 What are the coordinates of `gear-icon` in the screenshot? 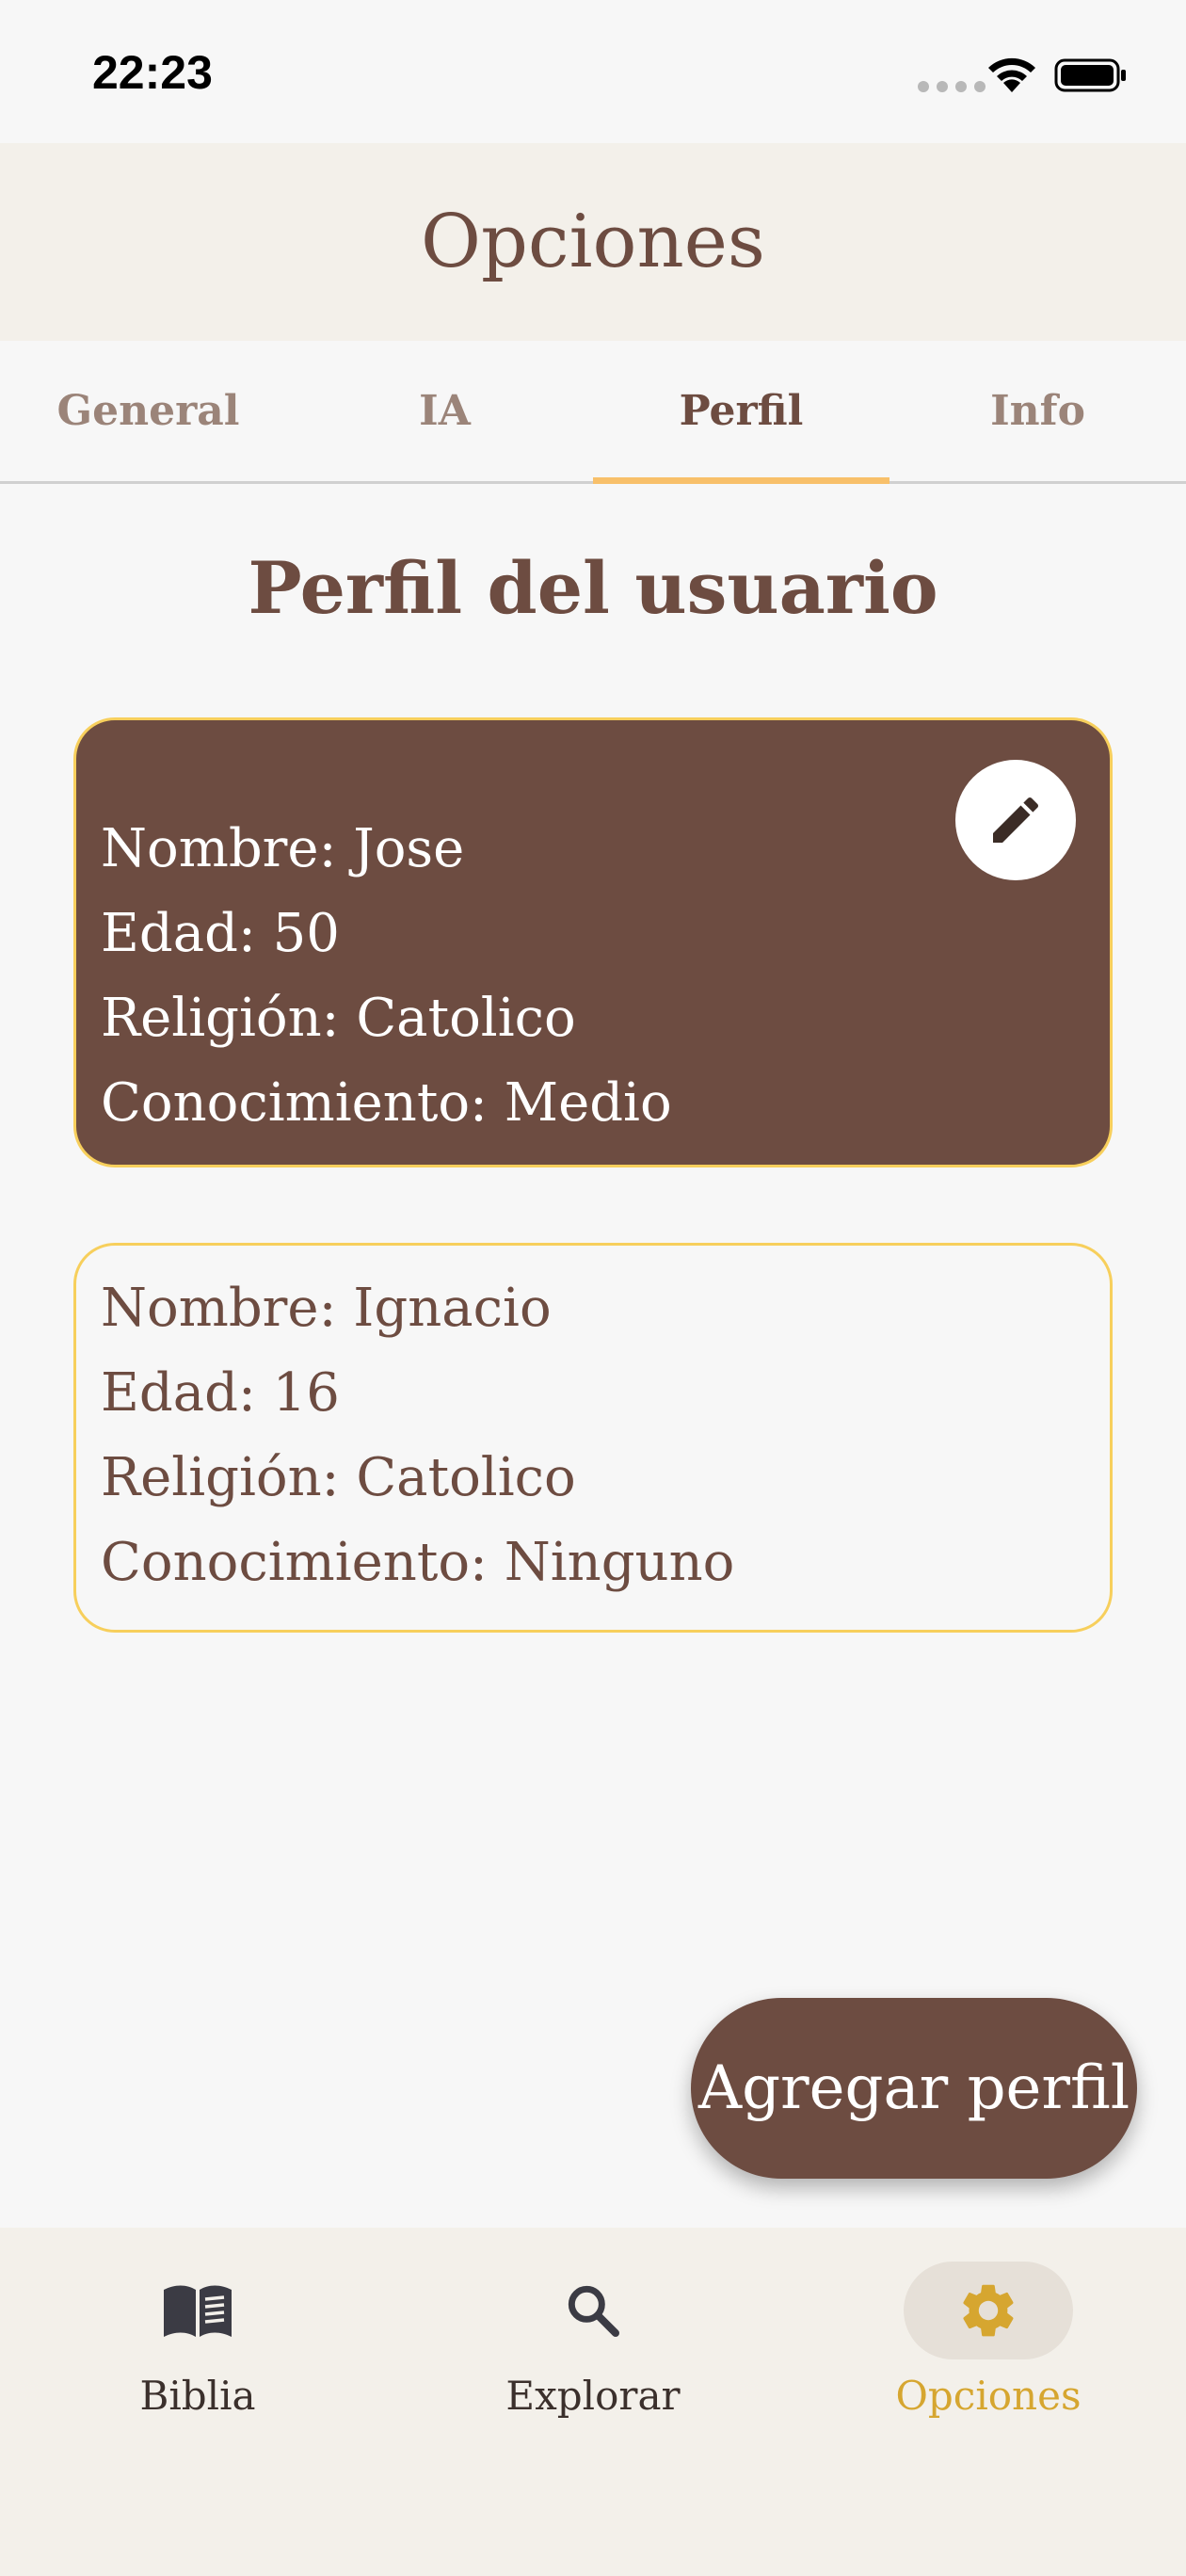 It's located at (988, 2310).